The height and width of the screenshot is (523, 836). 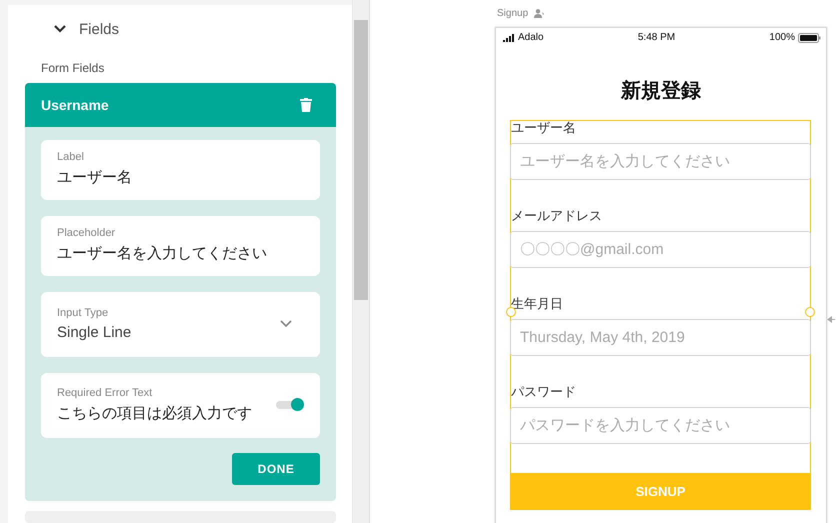 I want to click on setting-value: ユーザー名, so click(x=94, y=177).